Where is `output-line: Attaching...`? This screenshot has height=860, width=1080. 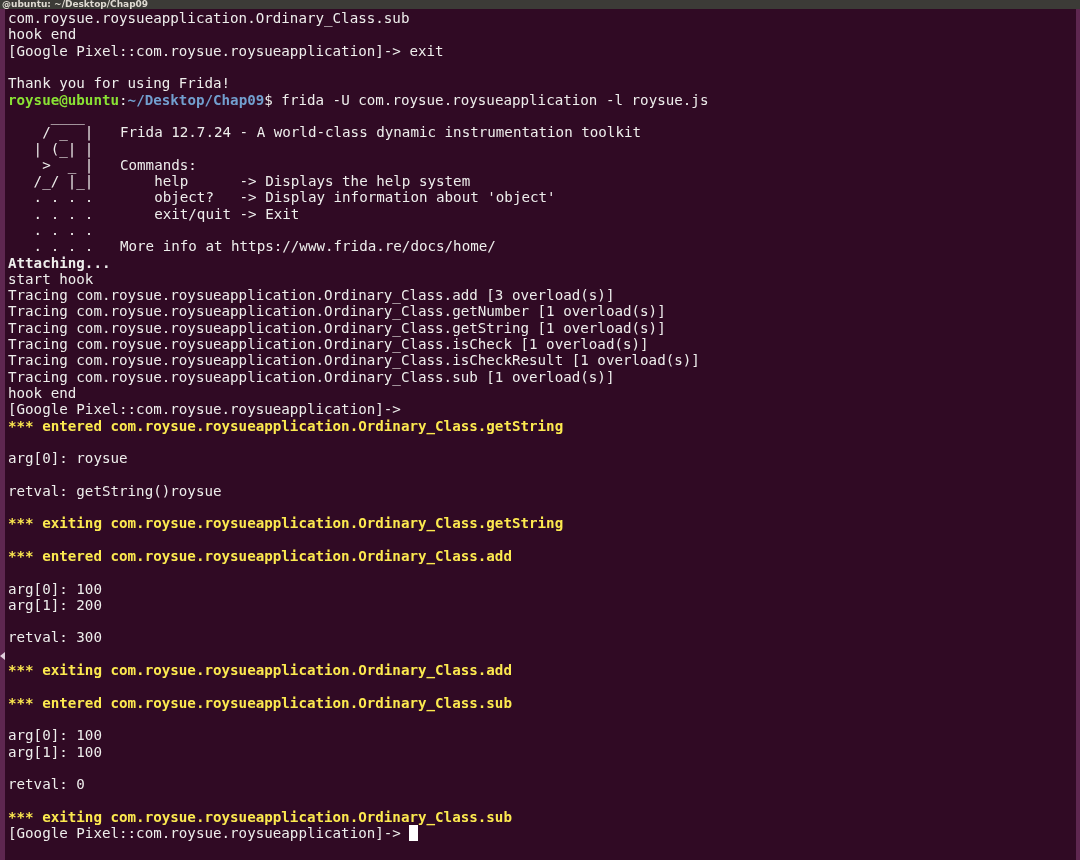
output-line: Attaching... is located at coordinates (59, 262).